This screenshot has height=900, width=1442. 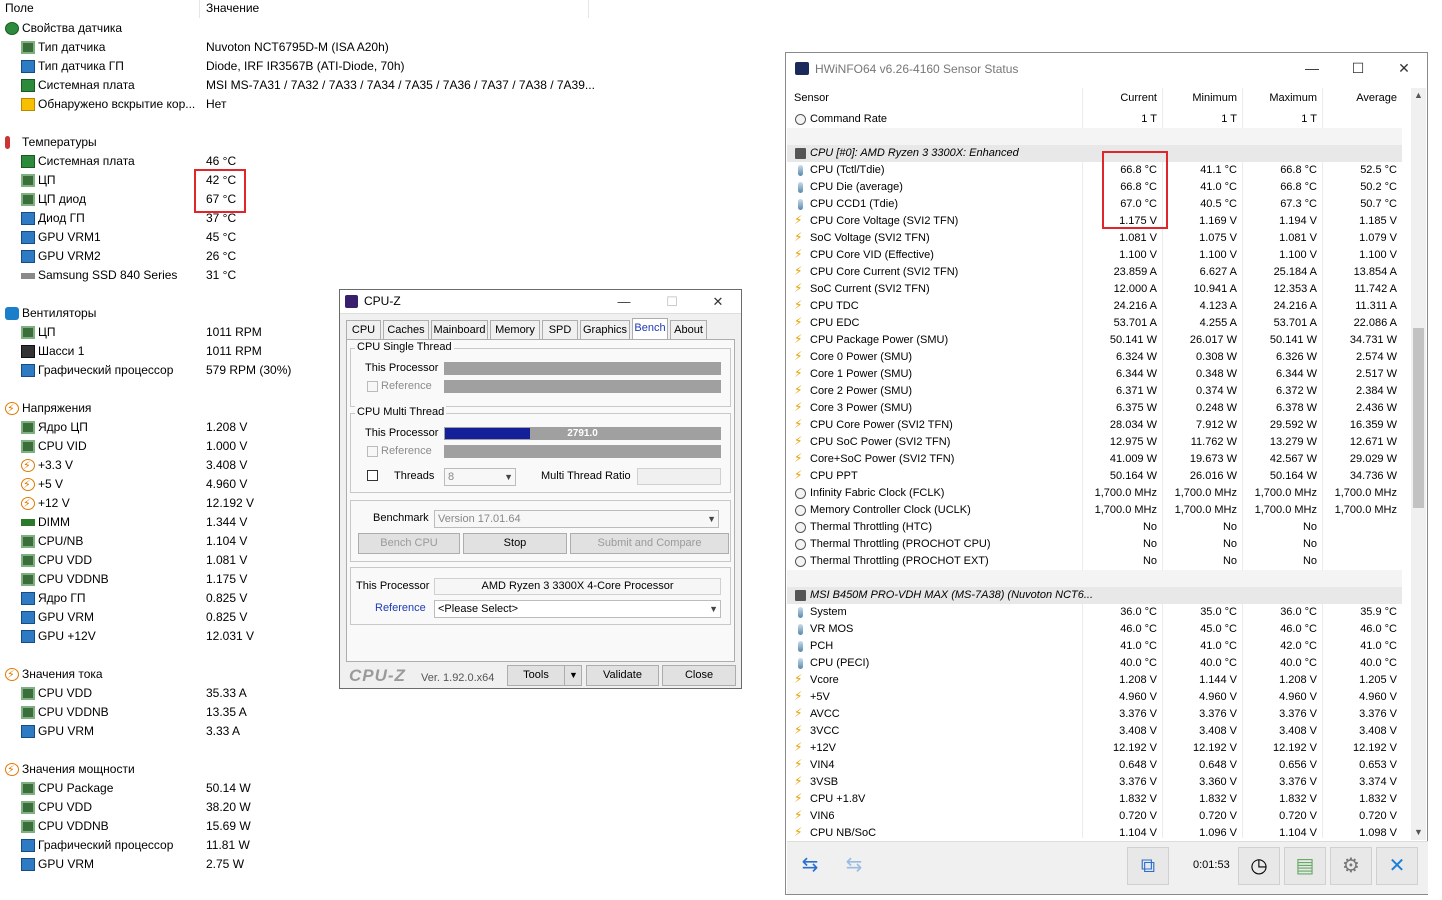 What do you see at coordinates (1094, 306) in the screenshot?
I see `sensor-row: CPU TDC 24.216 A 4.123 A 24.216 A 11.311 A` at bounding box center [1094, 306].